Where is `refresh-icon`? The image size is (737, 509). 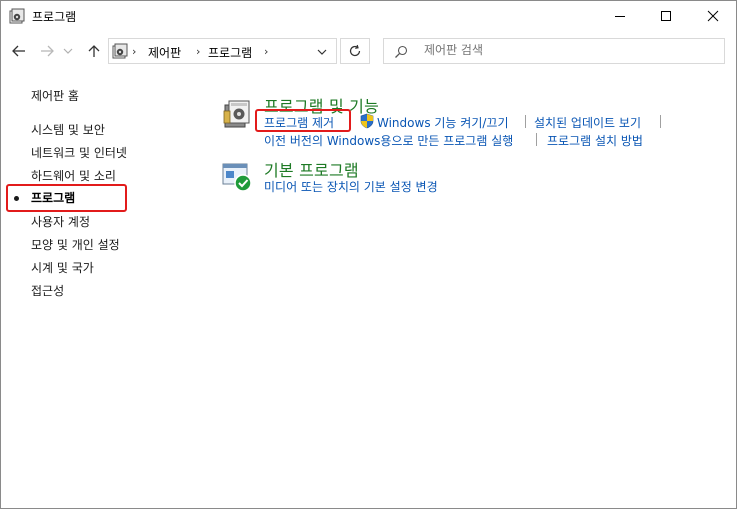 refresh-icon is located at coordinates (355, 50).